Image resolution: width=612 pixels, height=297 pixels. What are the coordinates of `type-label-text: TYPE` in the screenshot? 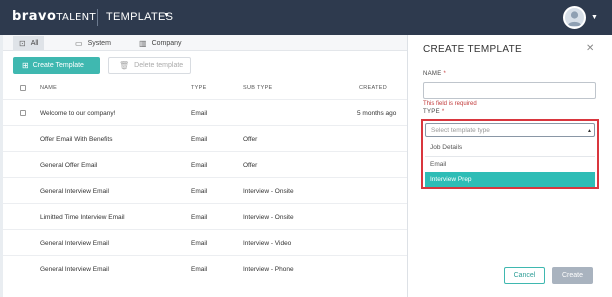 It's located at (431, 112).